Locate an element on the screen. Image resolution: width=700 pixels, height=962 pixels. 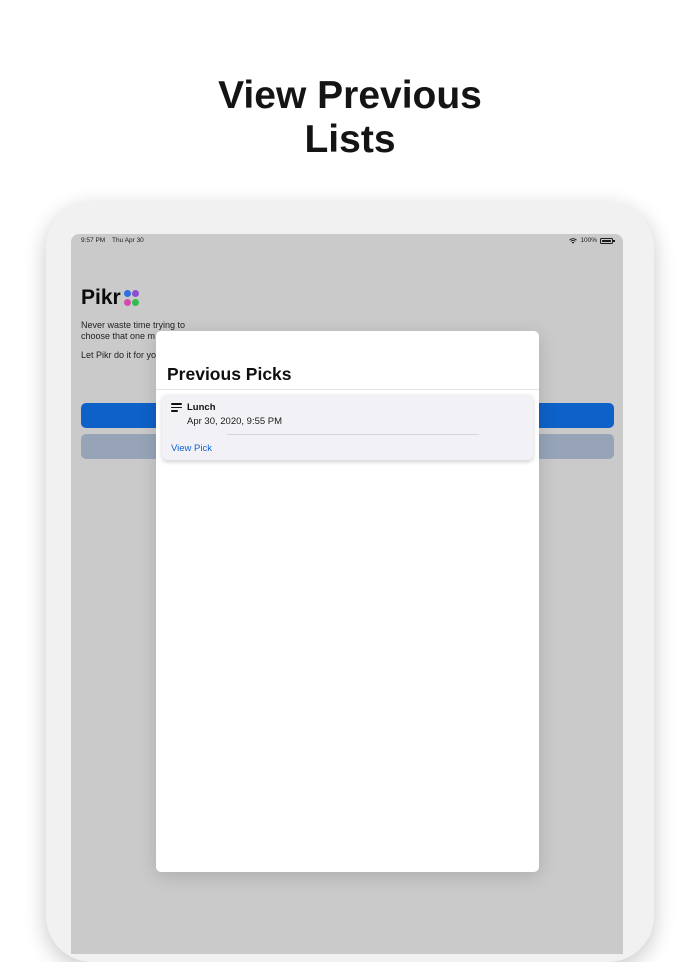
status-right: 100% is located at coordinates (592, 240).